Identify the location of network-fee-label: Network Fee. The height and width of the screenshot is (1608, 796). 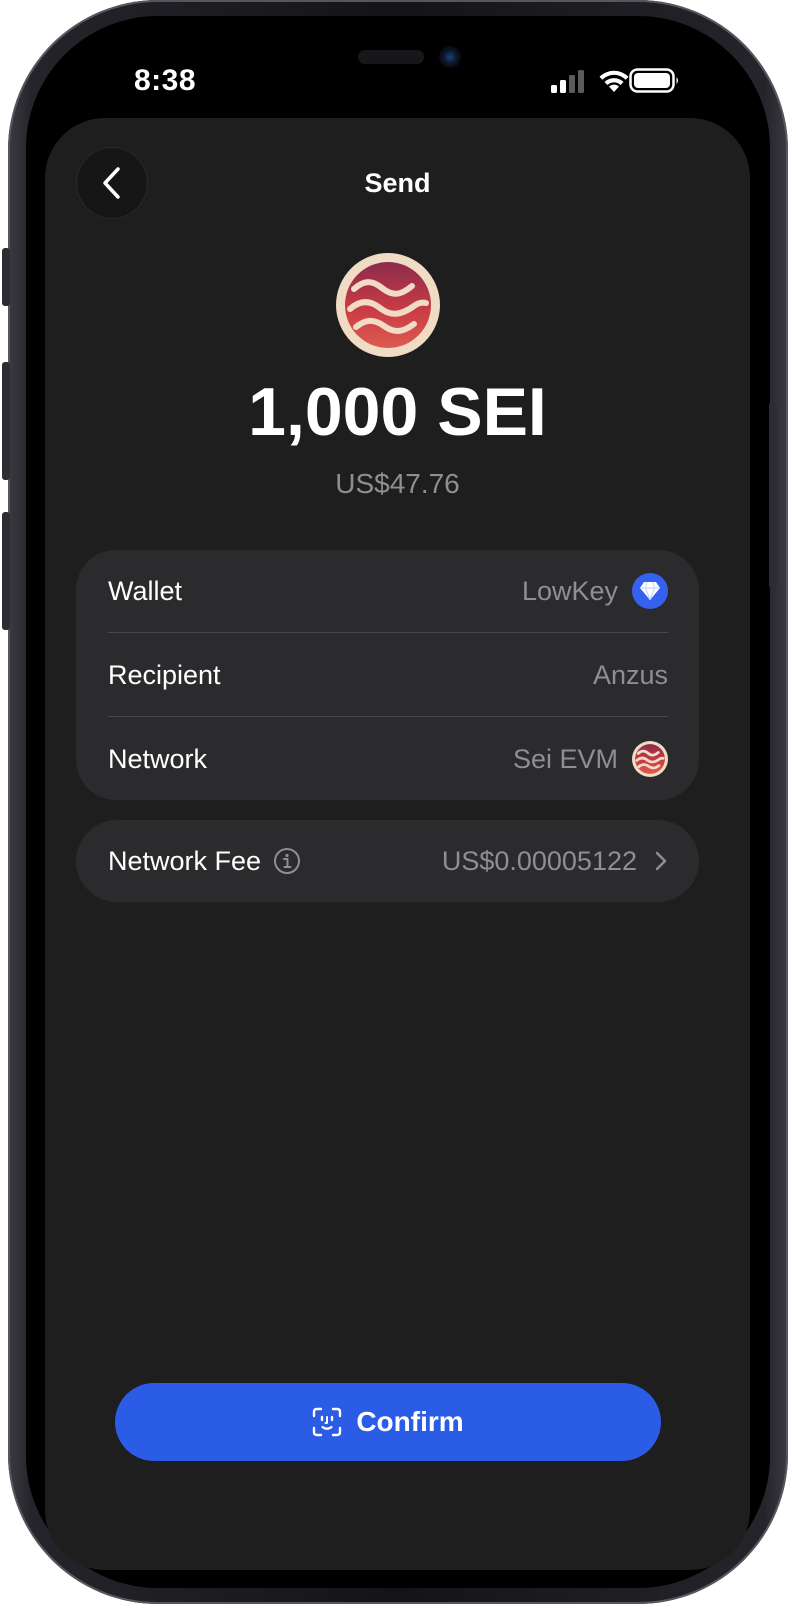
(185, 860).